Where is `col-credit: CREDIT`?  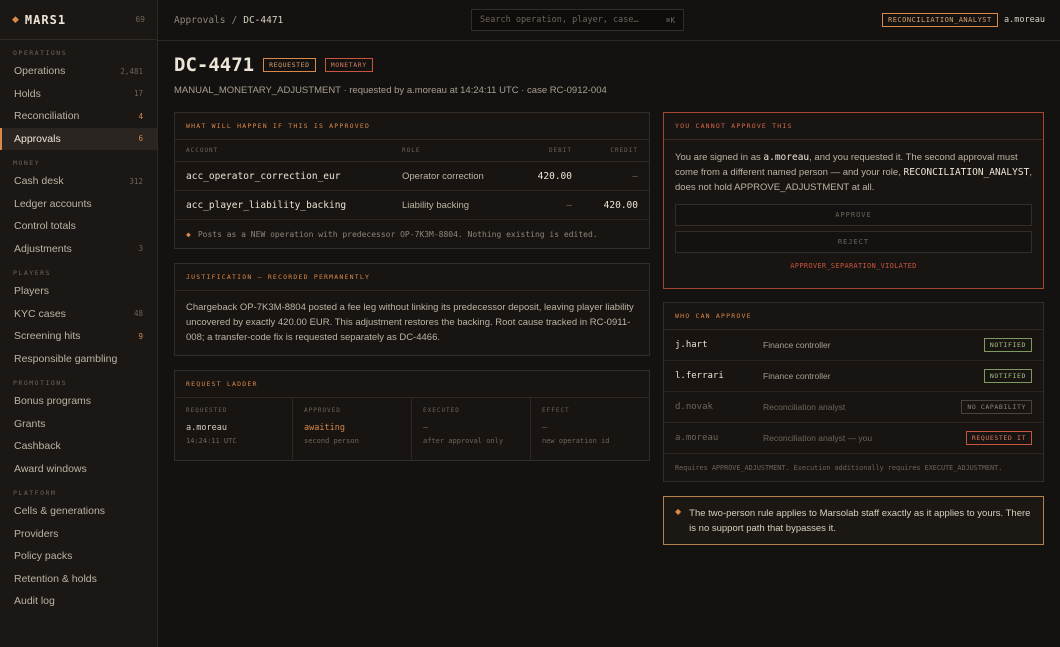
col-credit: CREDIT is located at coordinates (624, 150).